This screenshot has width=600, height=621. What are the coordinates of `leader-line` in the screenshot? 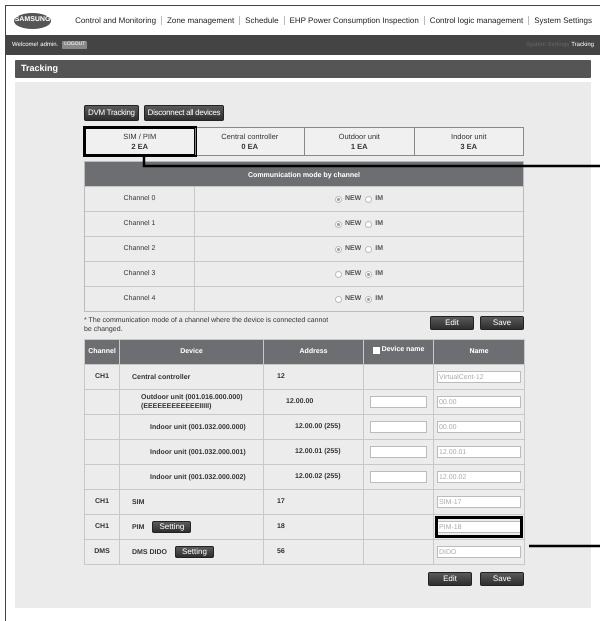 It's located at (564, 546).